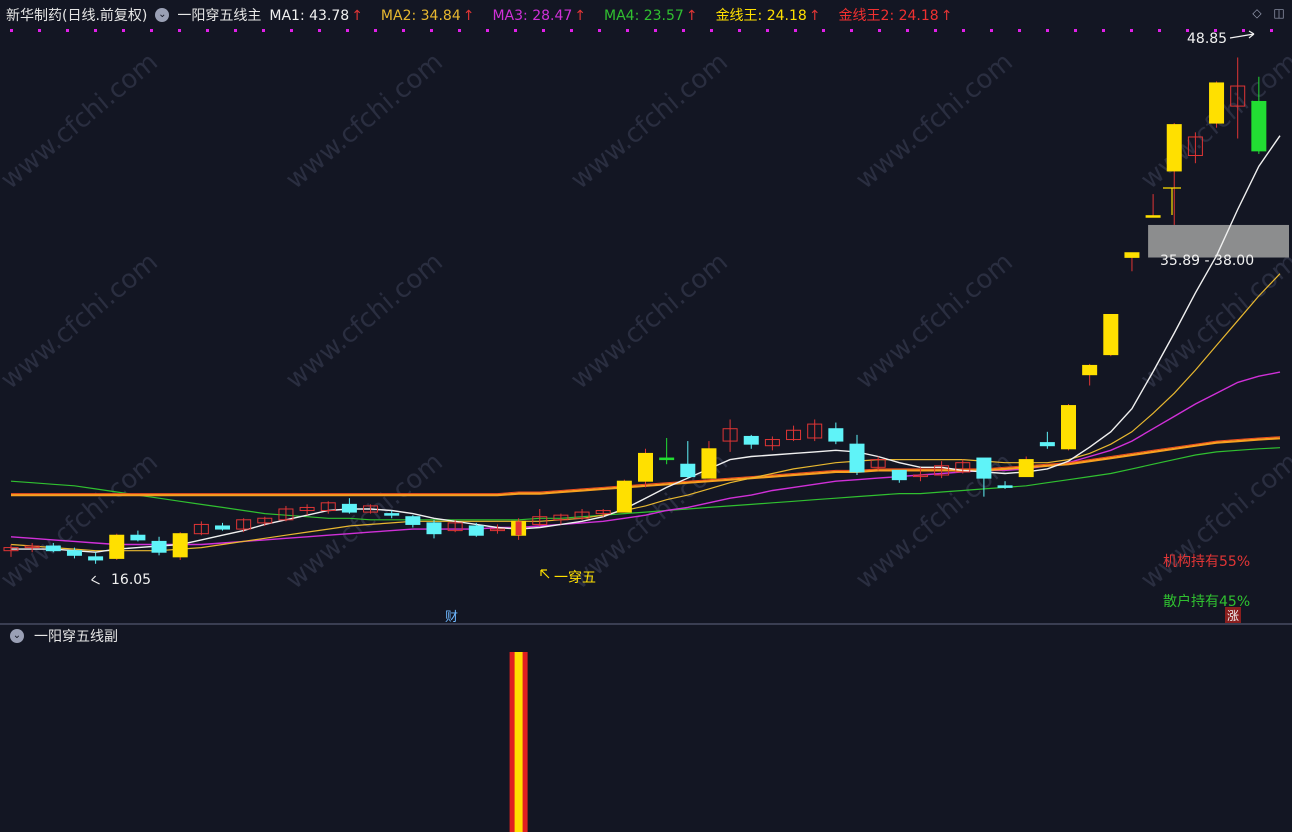 The image size is (1292, 832). I want to click on high-label: 48.85, so click(1207, 39).